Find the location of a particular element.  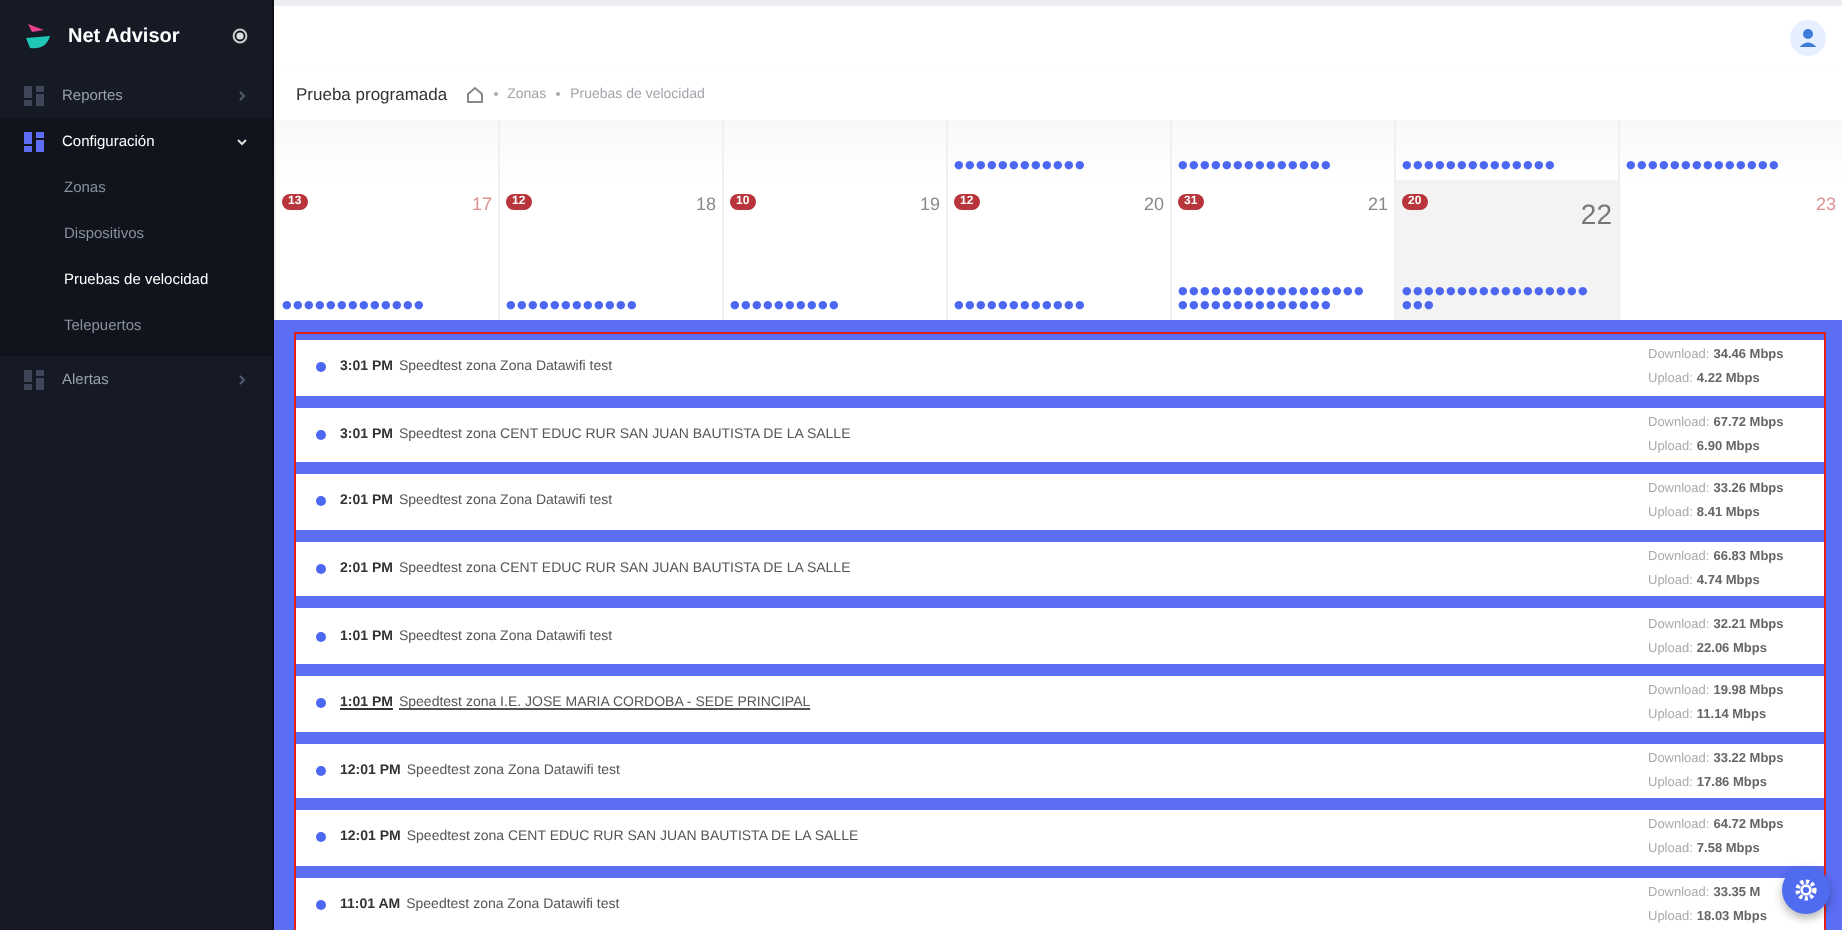

day-number: 19 is located at coordinates (929, 204).